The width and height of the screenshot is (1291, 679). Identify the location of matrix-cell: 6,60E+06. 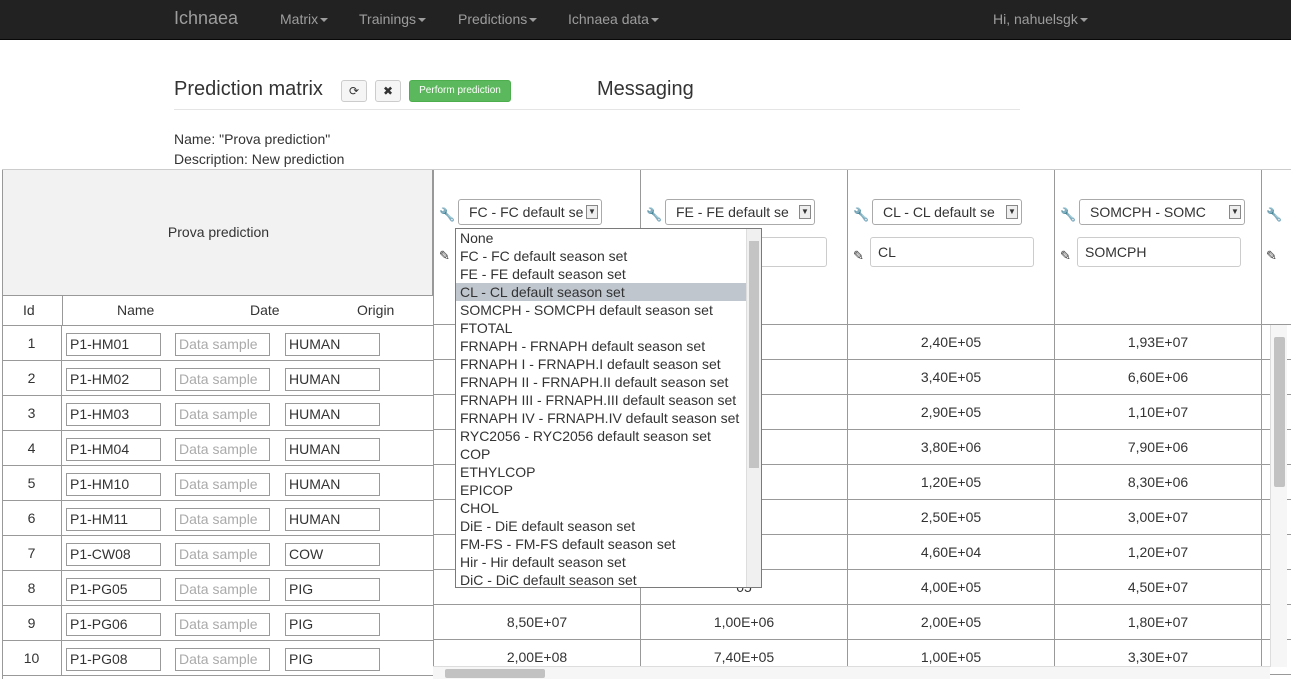
(1157, 377).